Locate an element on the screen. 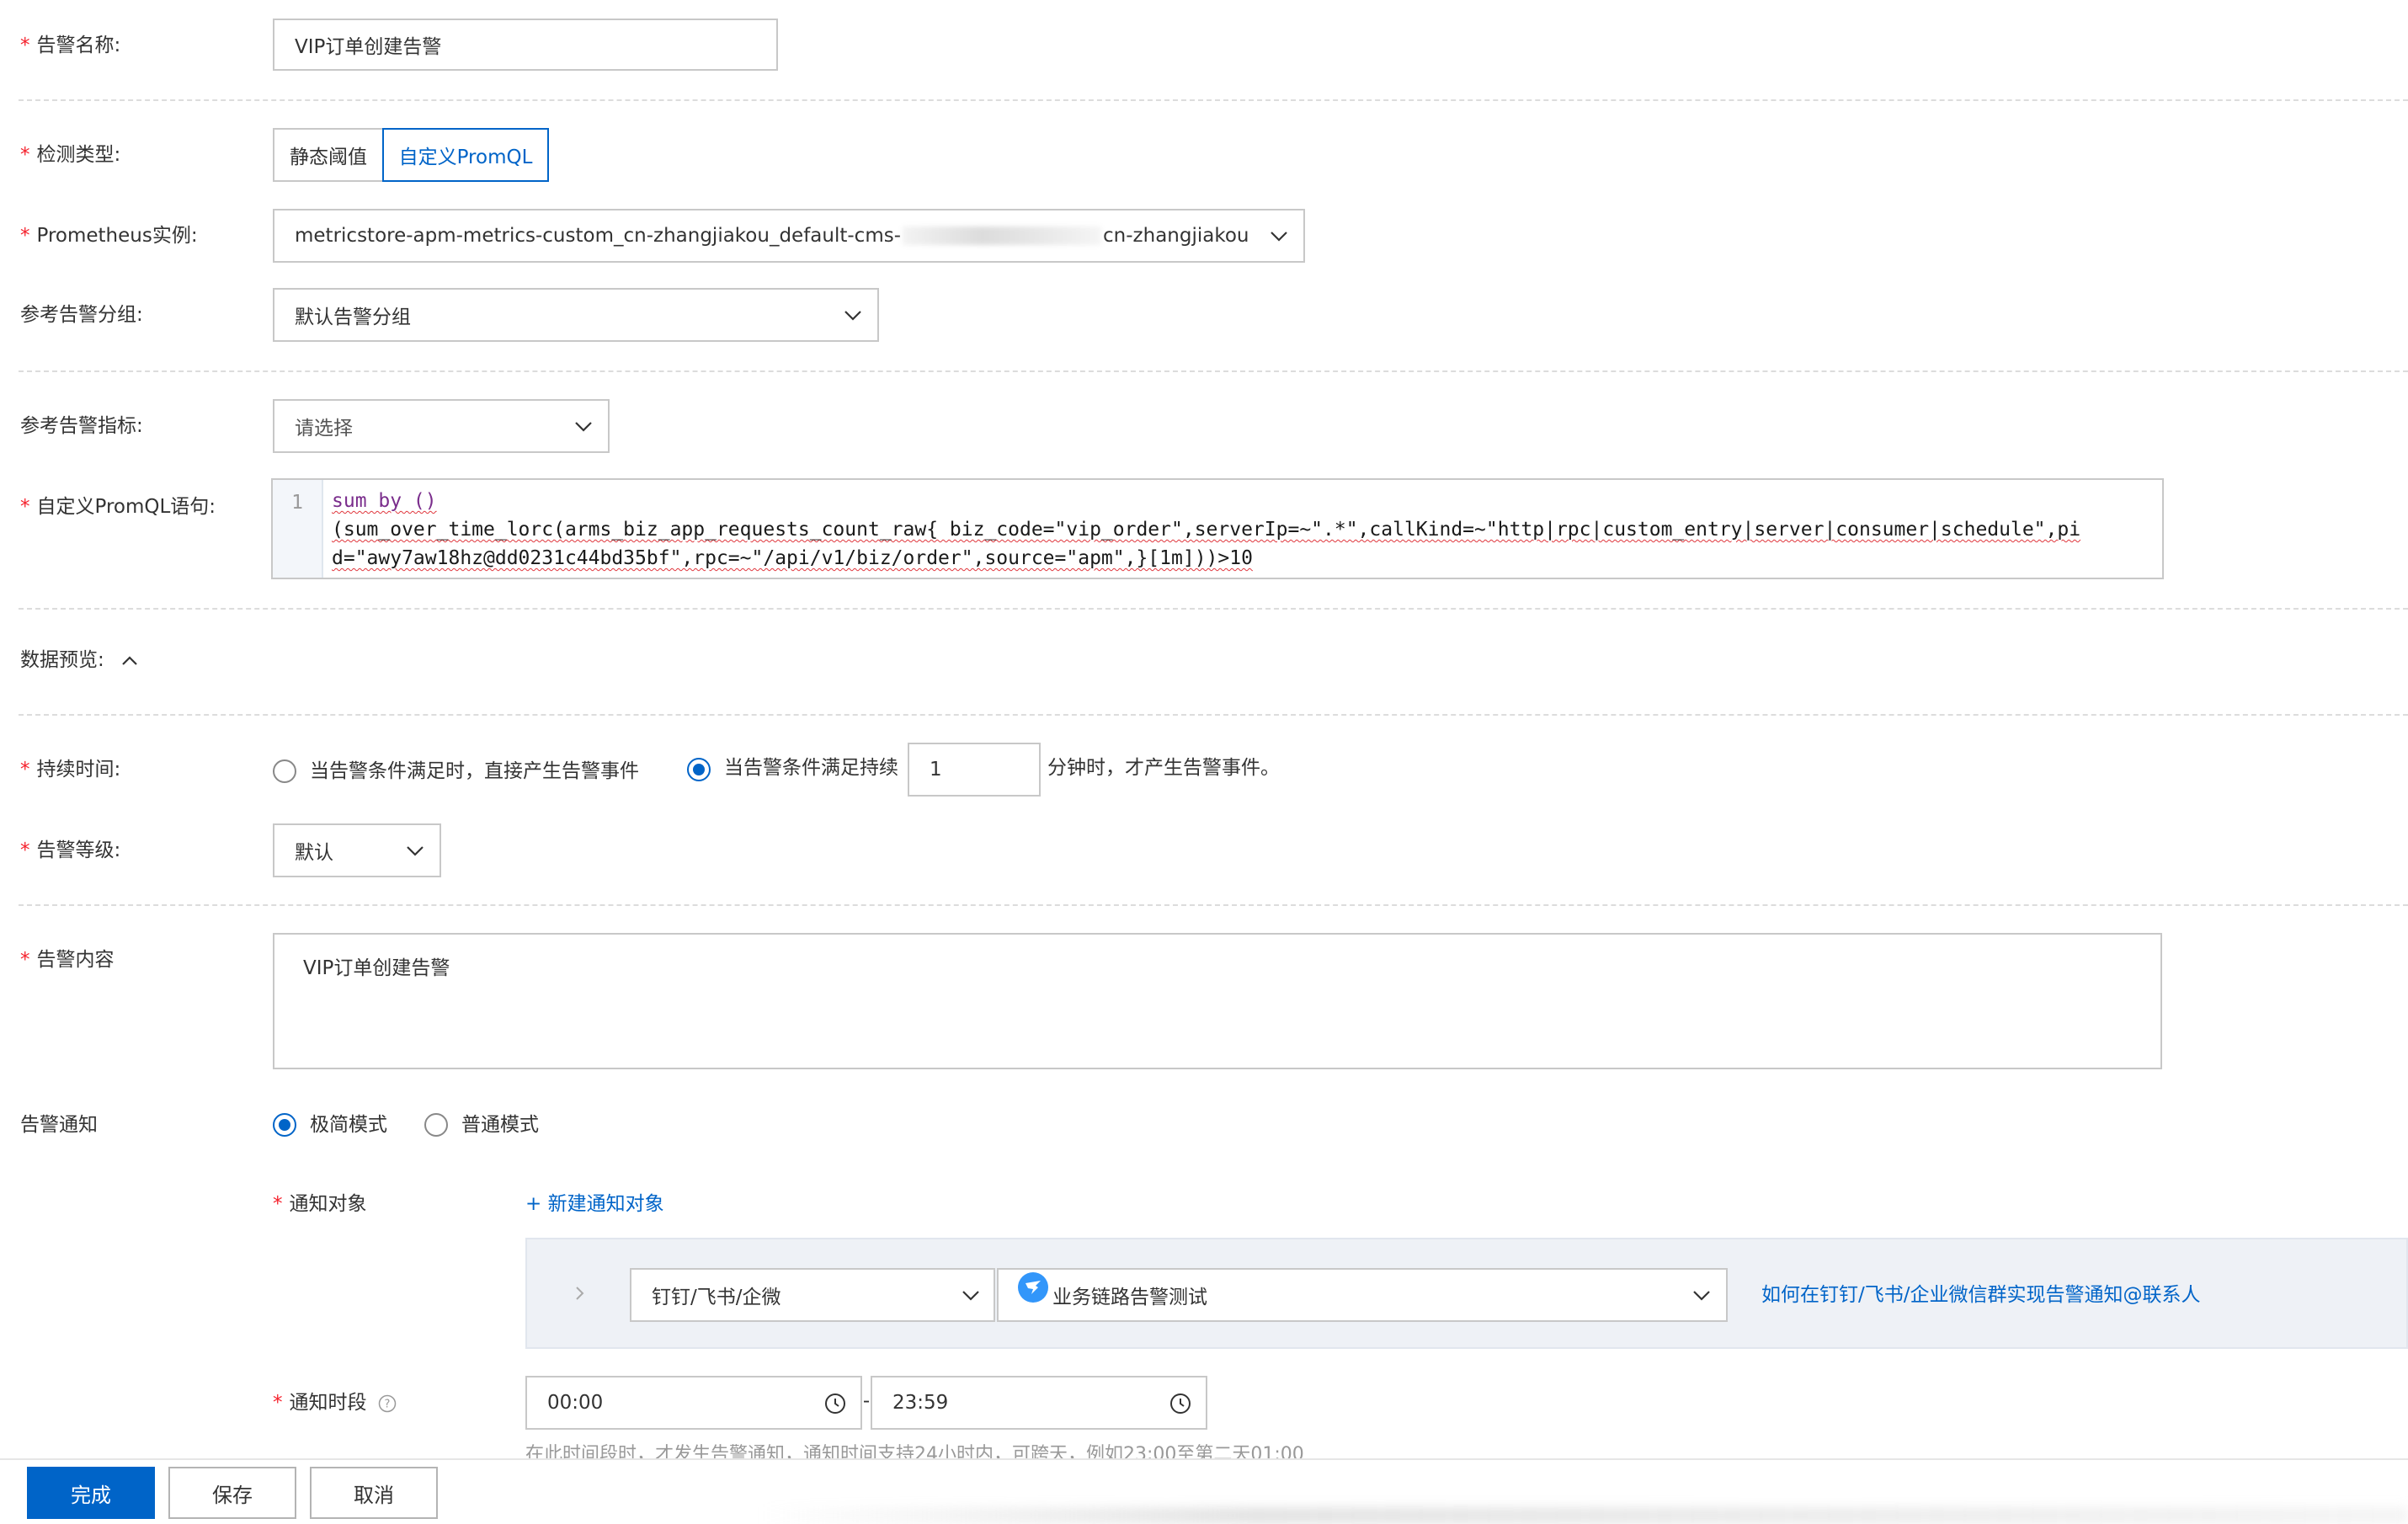 This screenshot has height=1524, width=2408. notify-start-time-value: 00:00 is located at coordinates (575, 1403).